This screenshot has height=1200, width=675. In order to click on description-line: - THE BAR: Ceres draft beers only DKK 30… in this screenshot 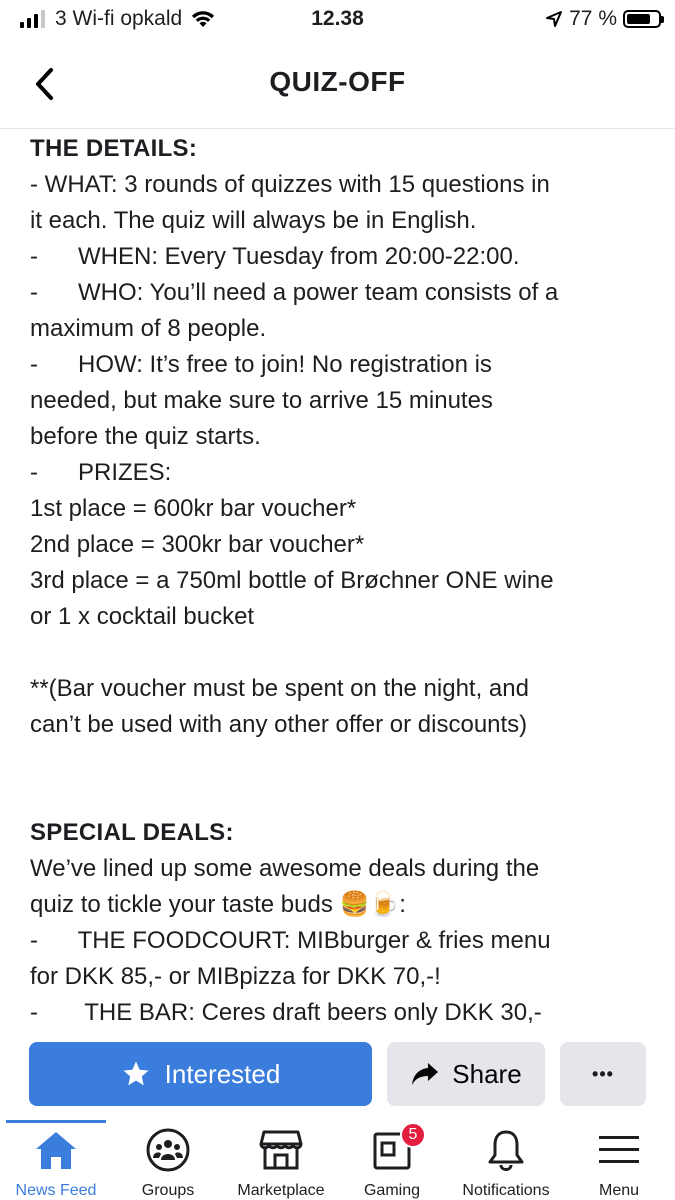, I will do `click(286, 1012)`.